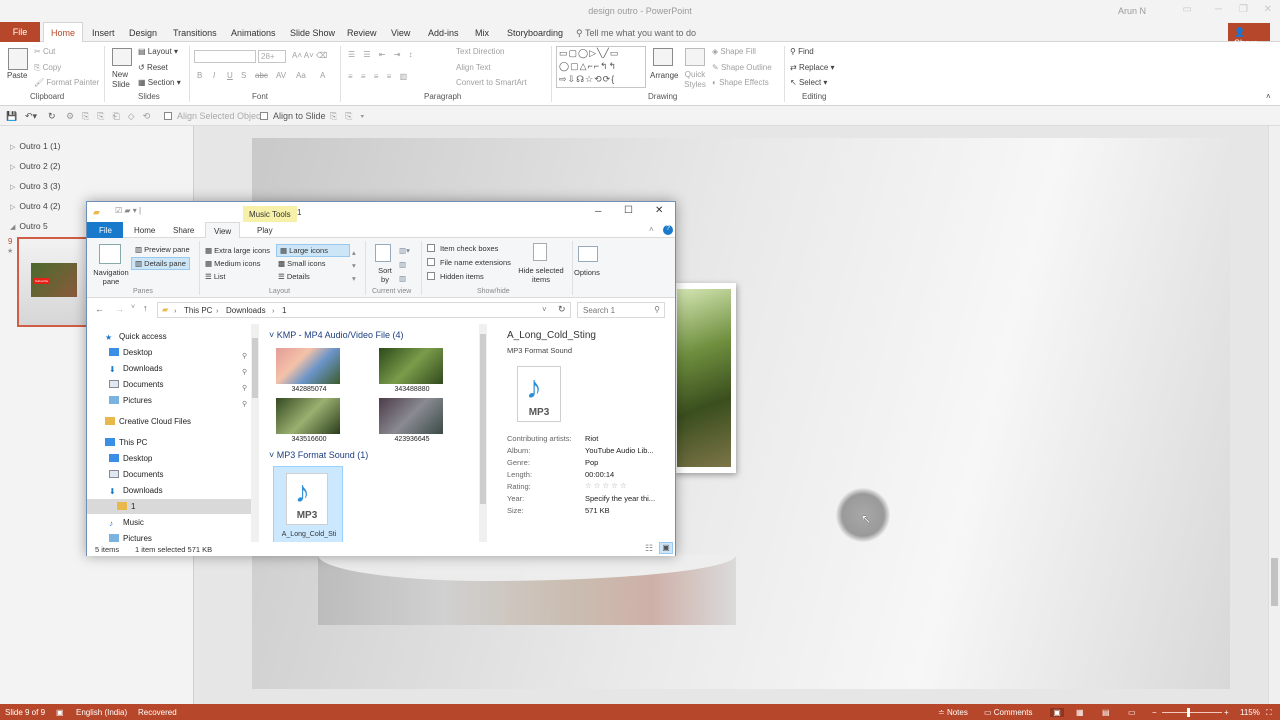 The image size is (1280, 720). I want to click on large-icons-option: ▦ Large icons, so click(313, 250).